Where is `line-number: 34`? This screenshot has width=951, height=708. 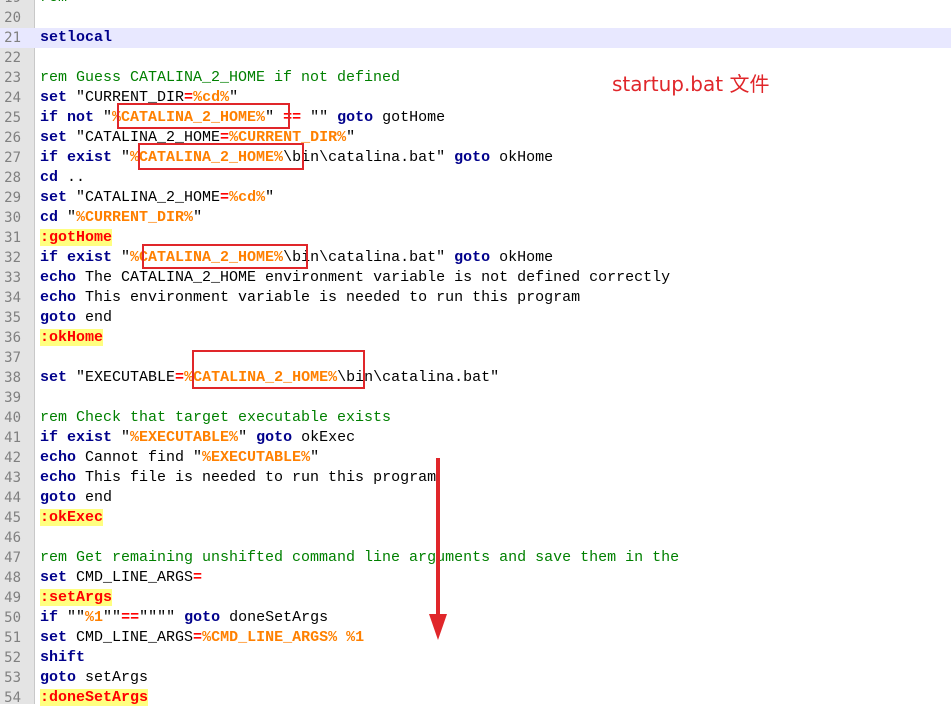
line-number: 34 is located at coordinates (12, 298).